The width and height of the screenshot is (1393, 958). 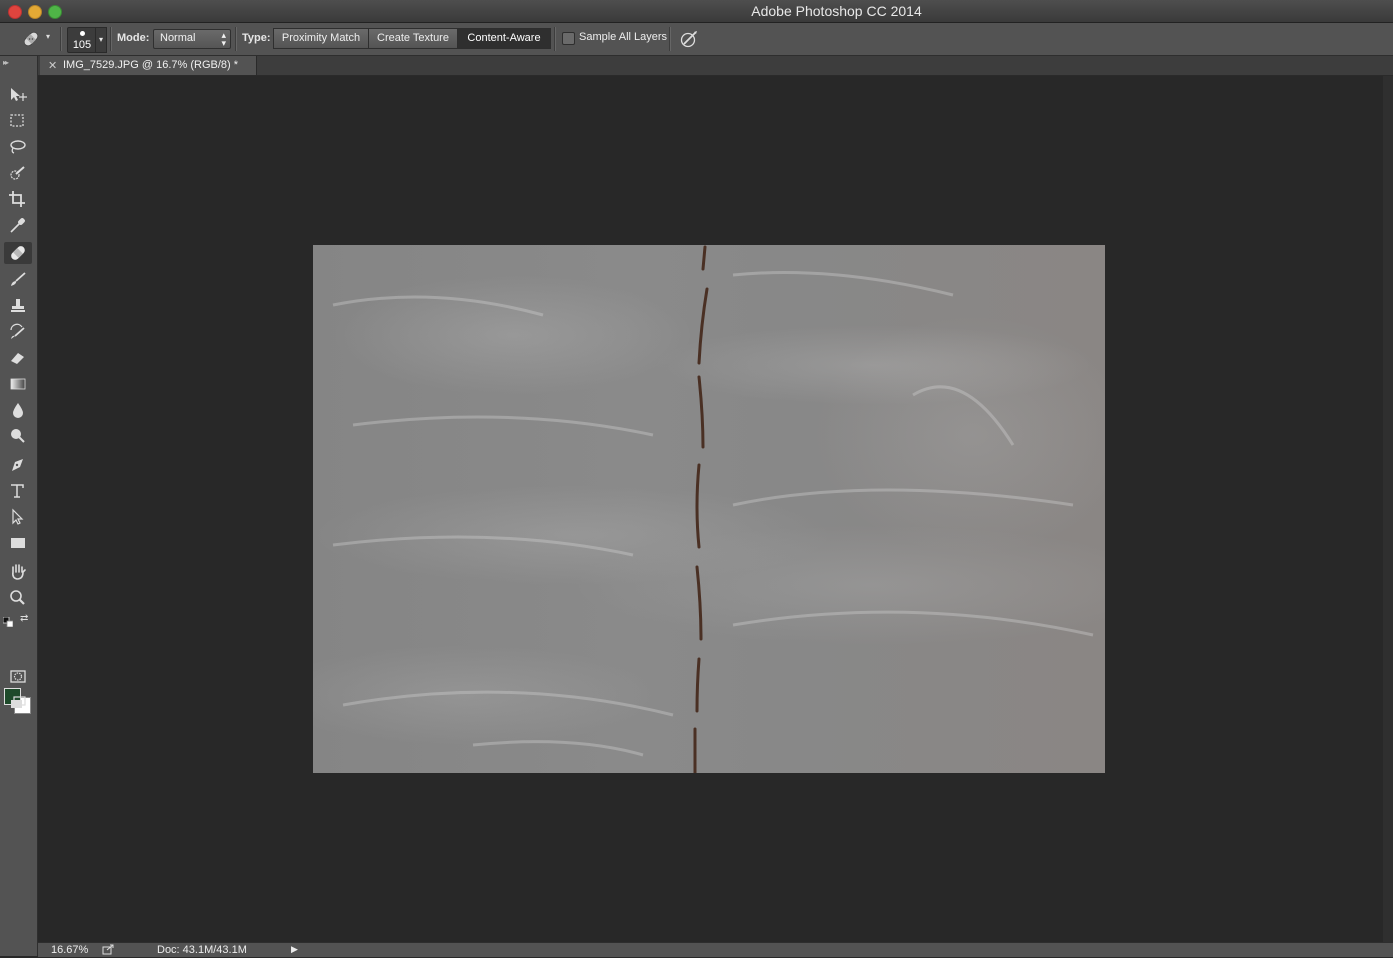 I want to click on move-tool, so click(x=18, y=95).